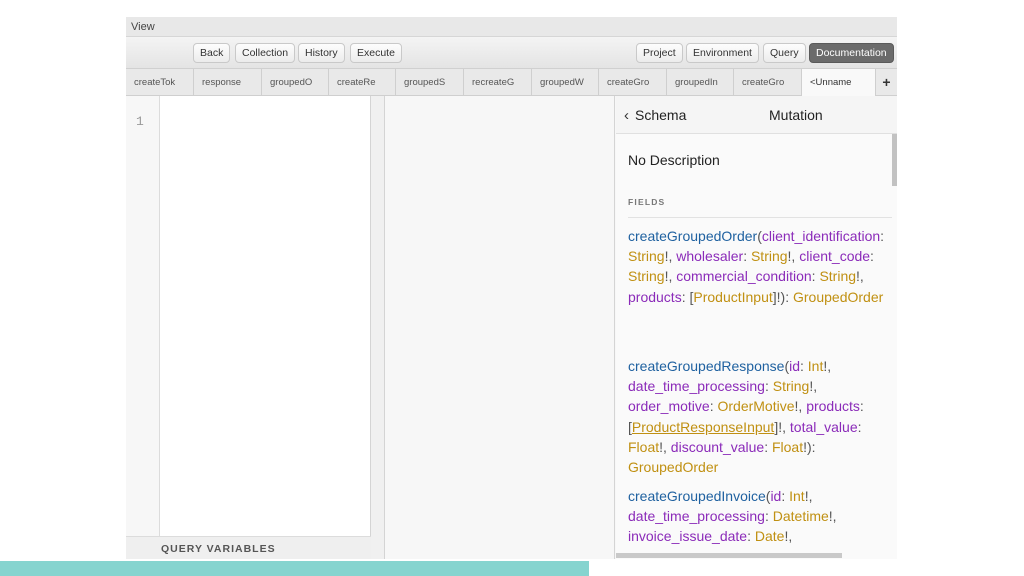 The image size is (1024, 576). What do you see at coordinates (291, 82) in the screenshot?
I see `tab-label: groupedO` at bounding box center [291, 82].